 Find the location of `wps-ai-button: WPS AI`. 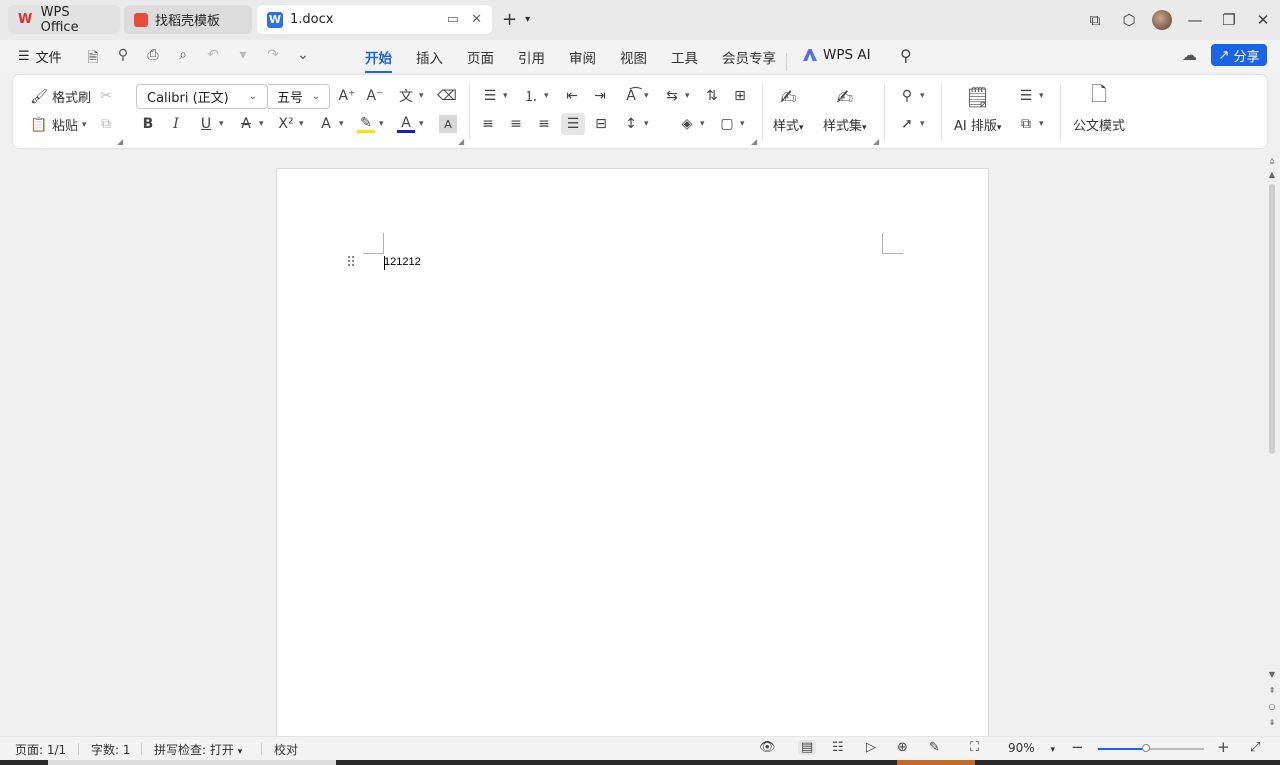

wps-ai-button: WPS AI is located at coordinates (837, 55).